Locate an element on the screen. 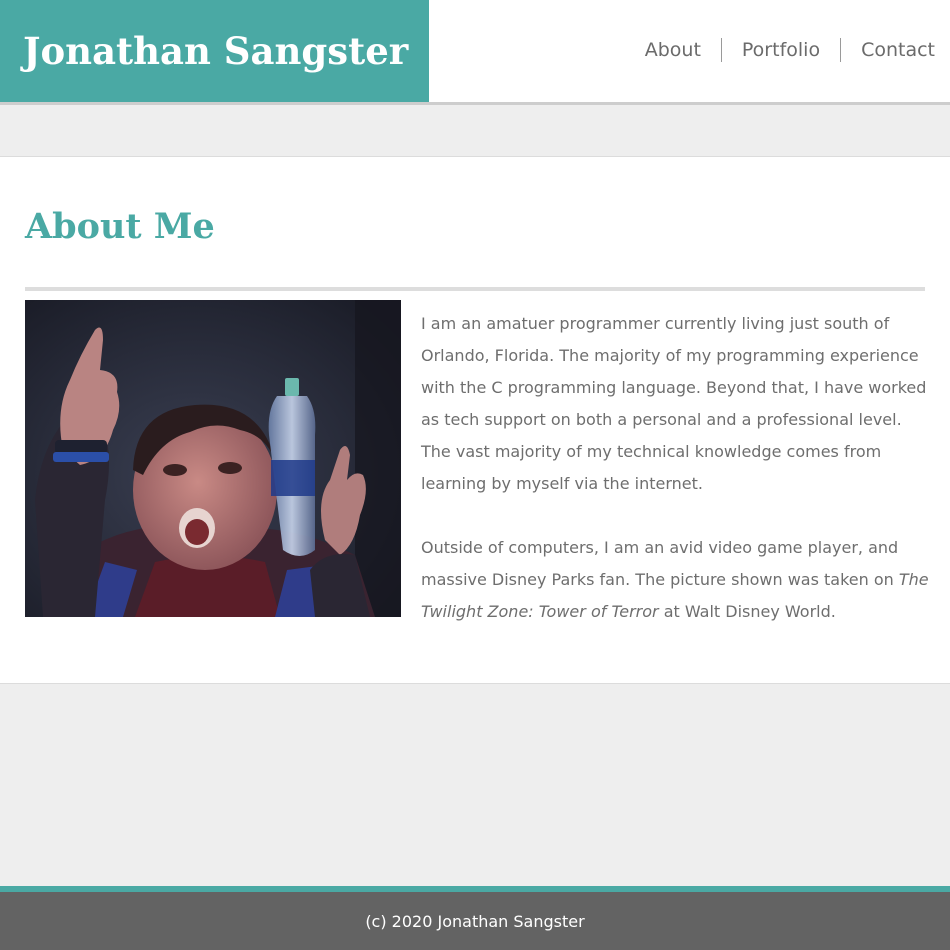 Image resolution: width=950 pixels, height=950 pixels. section-heading: About Me is located at coordinates (120, 226).